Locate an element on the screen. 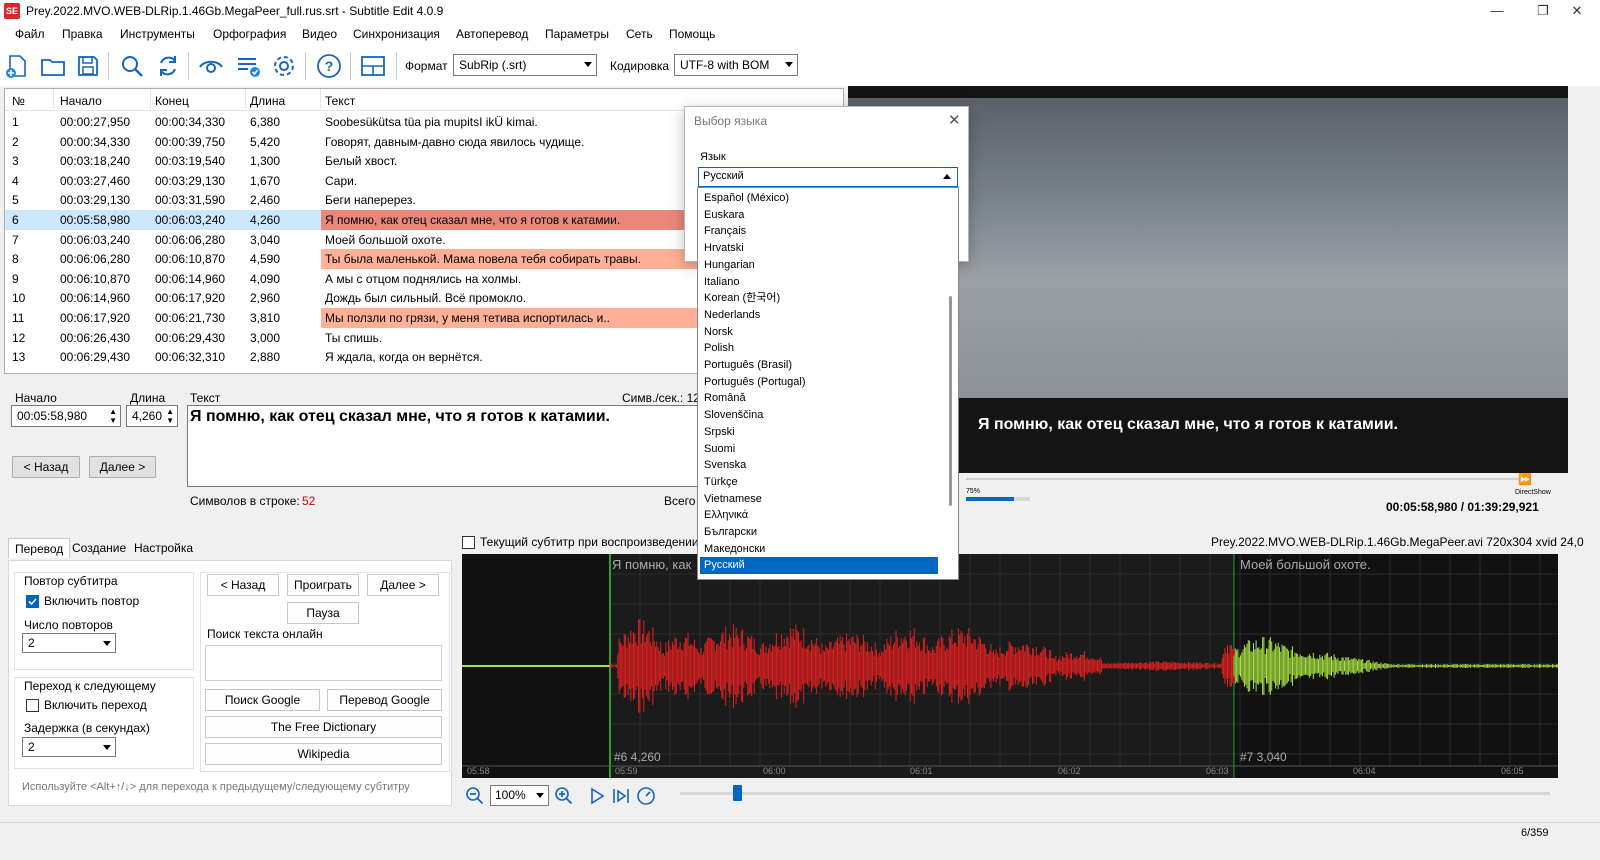 The height and width of the screenshot is (860, 1600). tab-translate: Перевод is located at coordinates (39, 548).